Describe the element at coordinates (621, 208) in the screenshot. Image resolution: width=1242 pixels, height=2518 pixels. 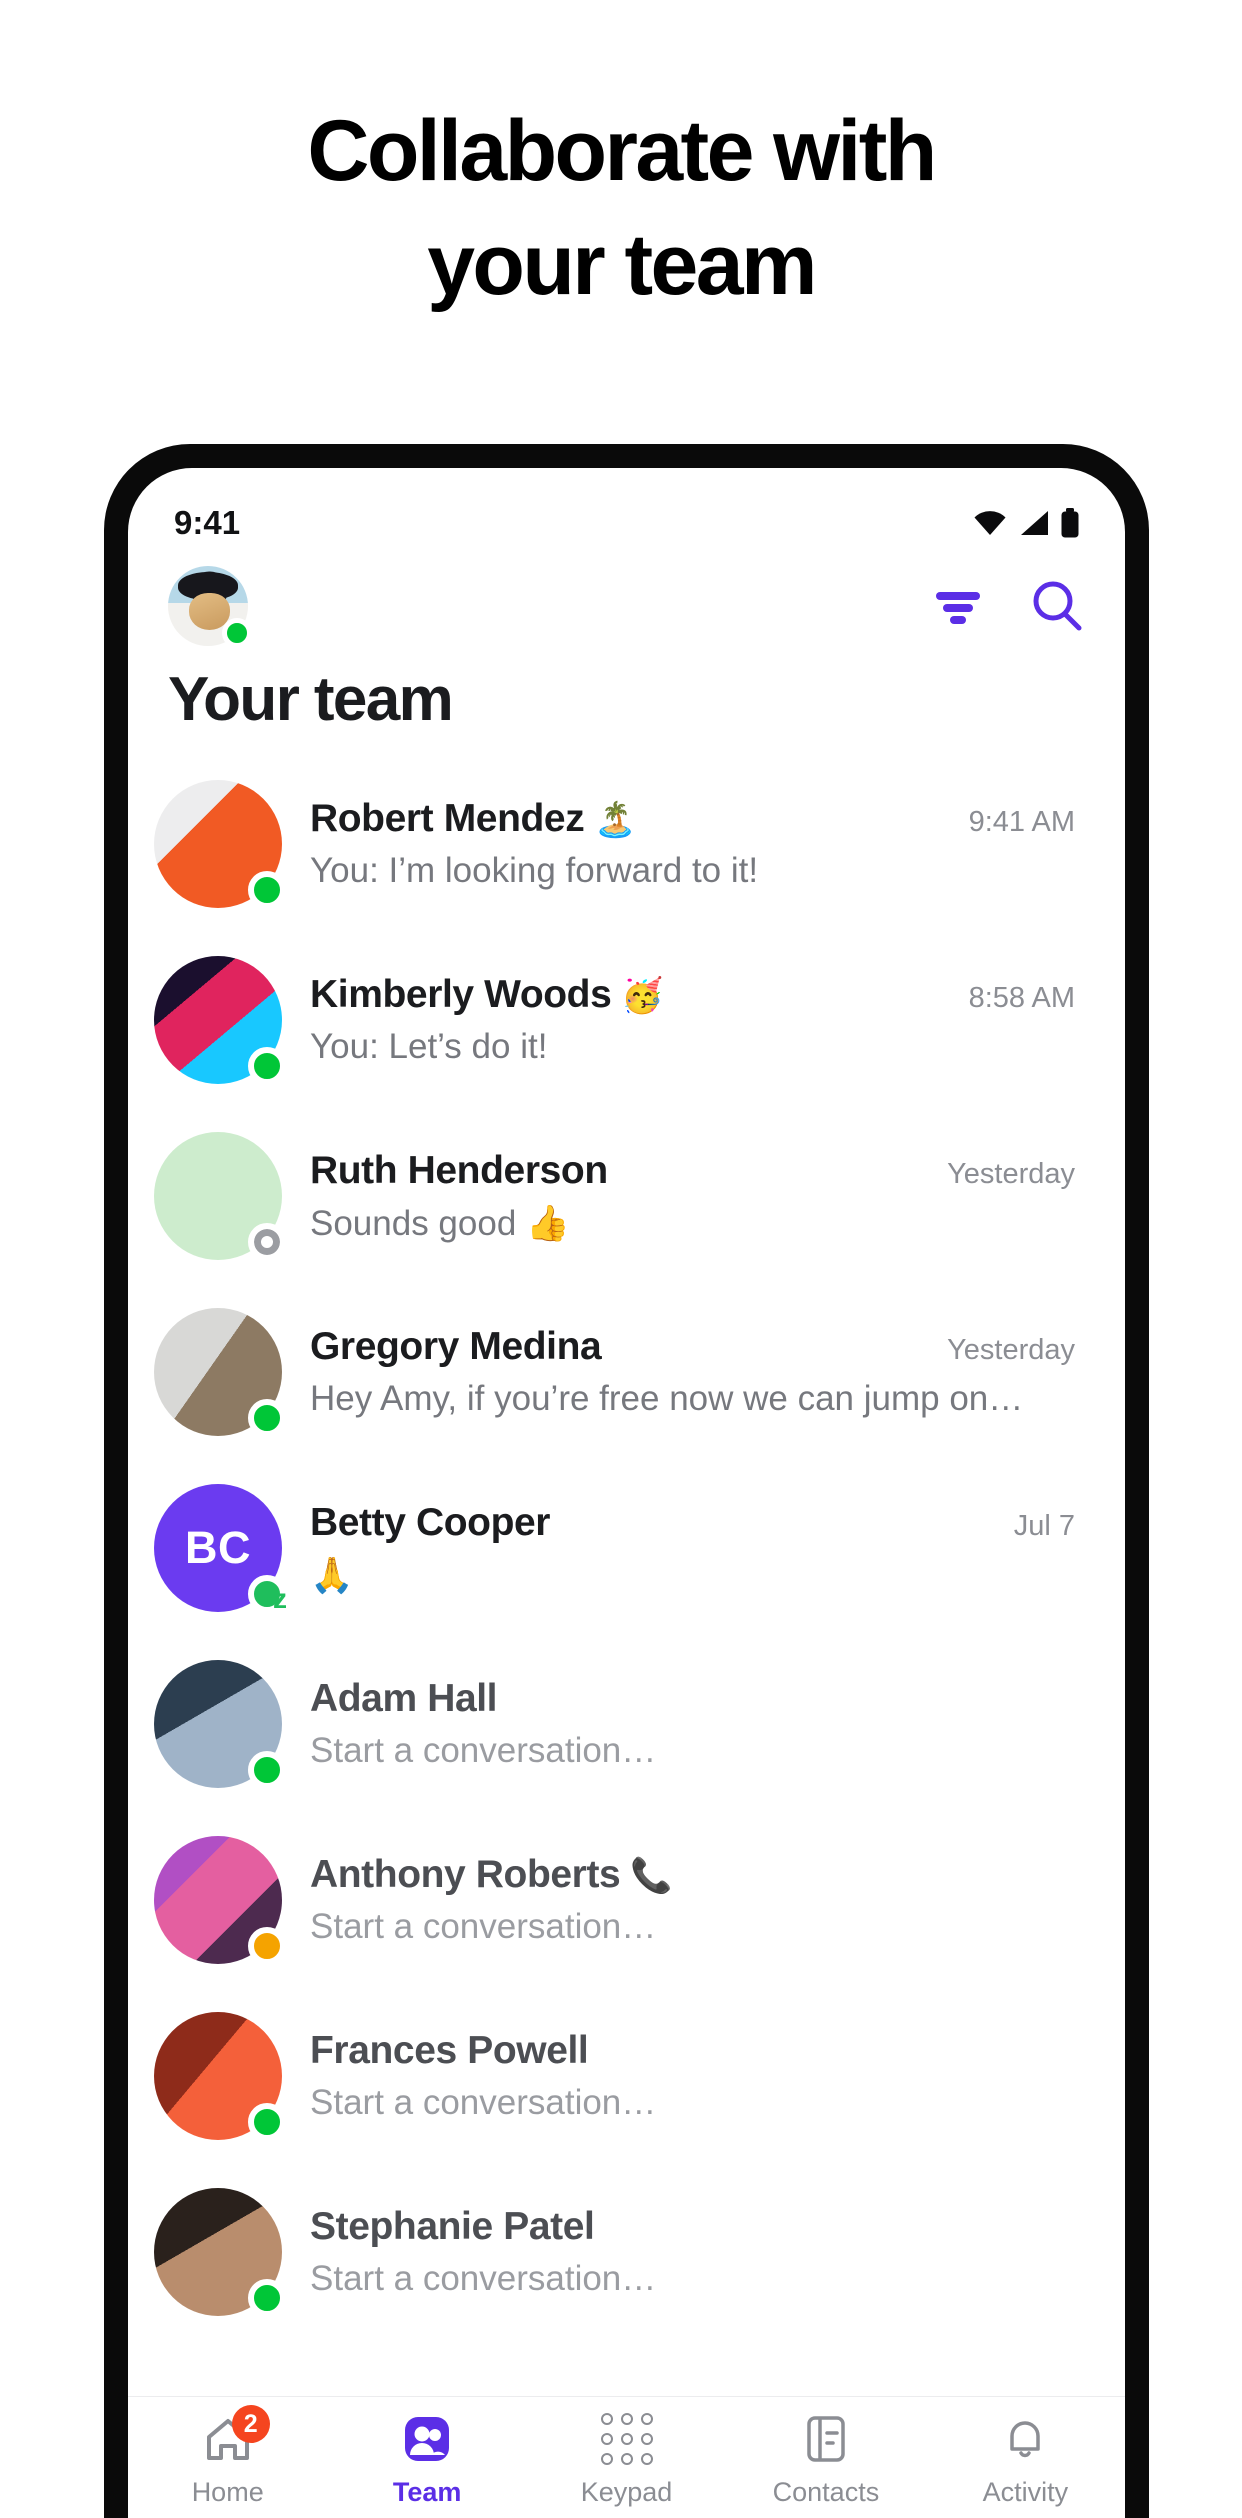
I see `page-headline: Collaborate with your team` at that location.